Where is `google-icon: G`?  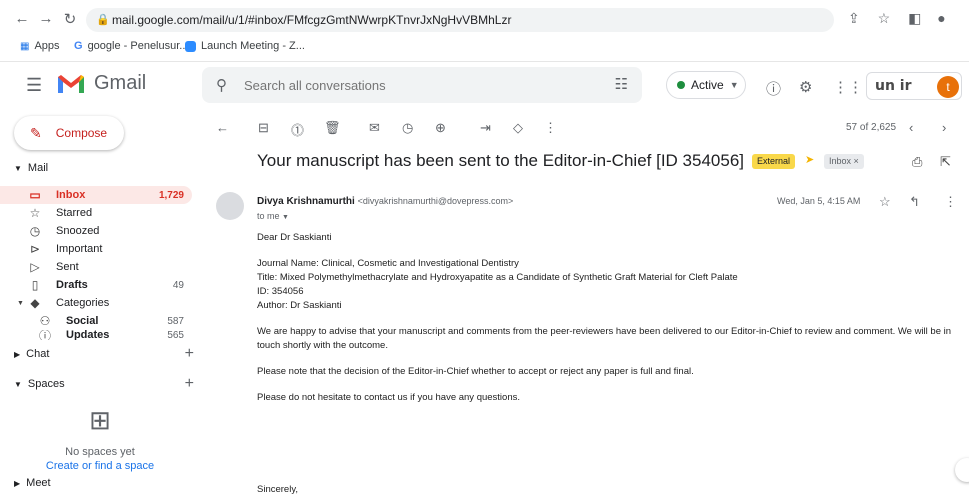
google-icon: G is located at coordinates (78, 46).